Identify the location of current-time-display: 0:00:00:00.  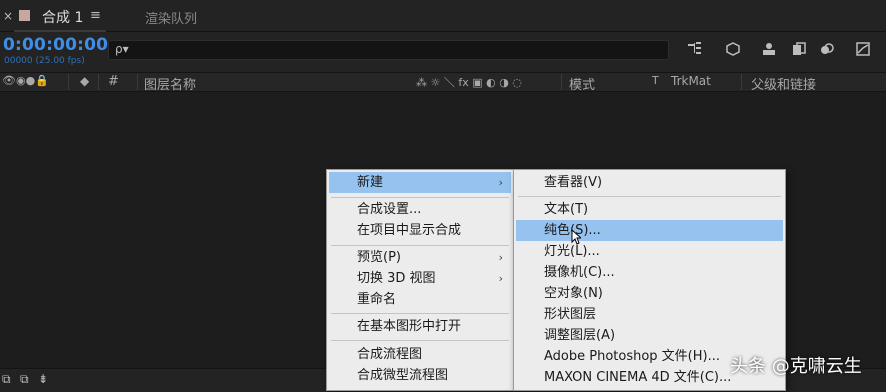
(55, 45).